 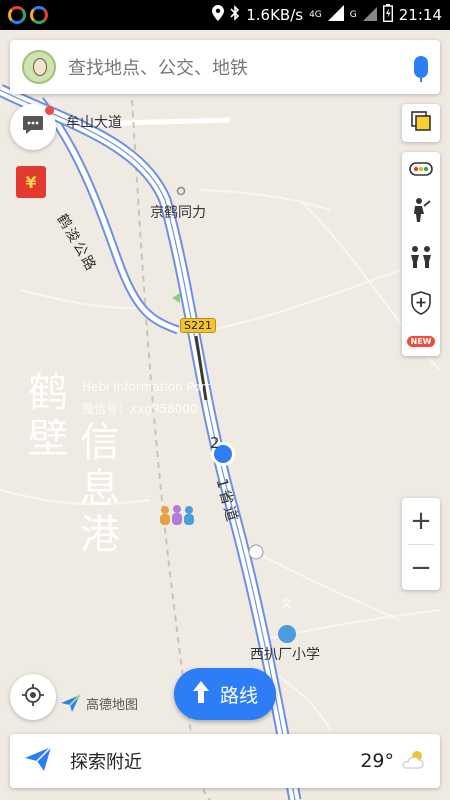 I want to click on signal-icon, so click(x=335, y=15).